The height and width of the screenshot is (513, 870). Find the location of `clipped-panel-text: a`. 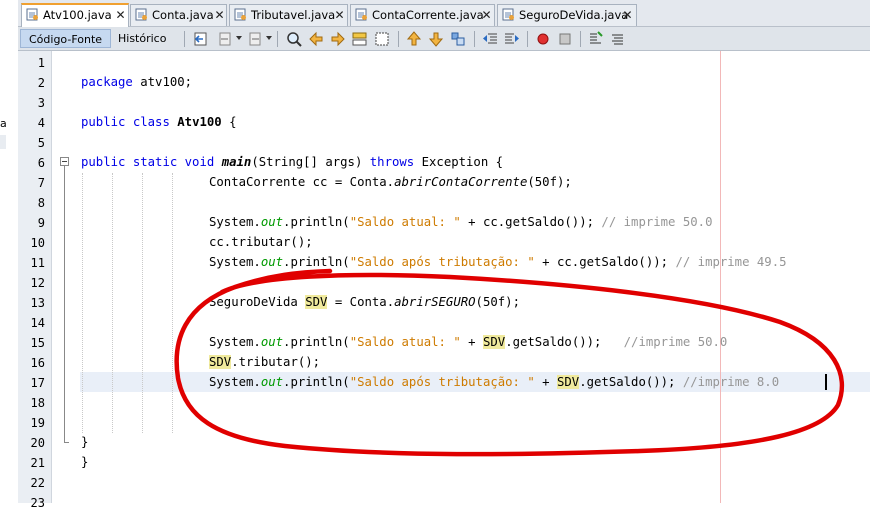

clipped-panel-text: a is located at coordinates (3, 123).